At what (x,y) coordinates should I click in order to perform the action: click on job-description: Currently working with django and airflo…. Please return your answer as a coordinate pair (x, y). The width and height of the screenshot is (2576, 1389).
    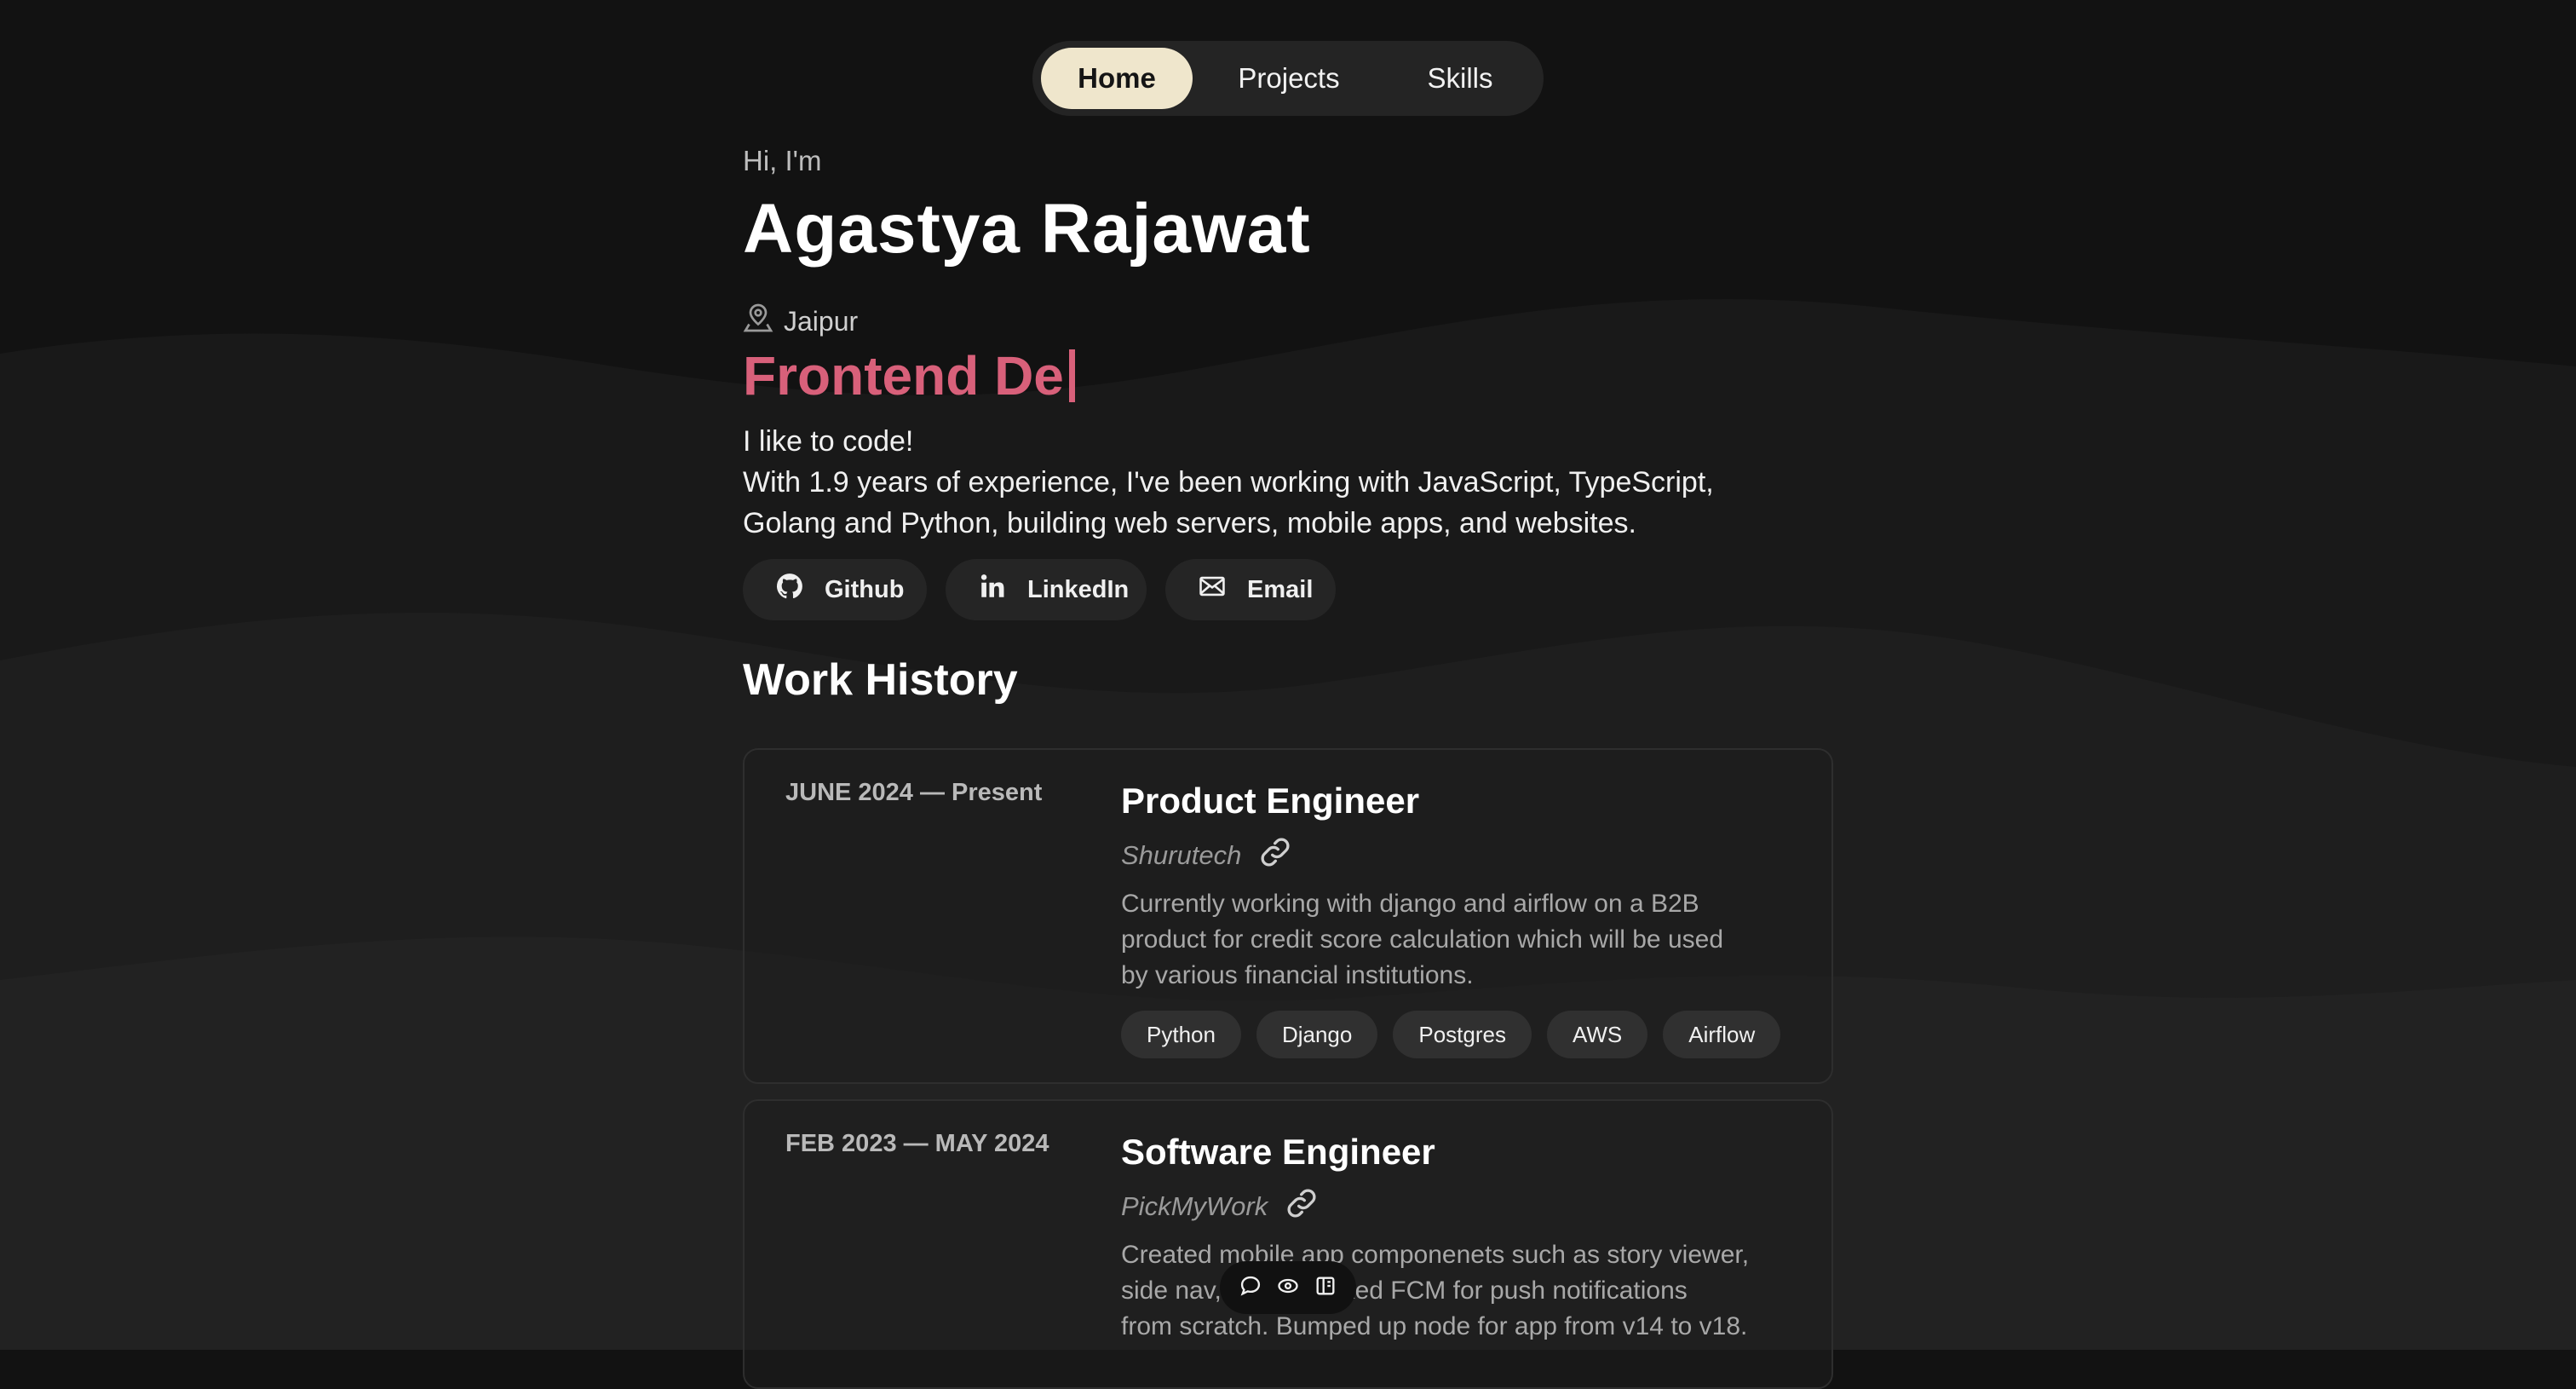
    Looking at the image, I should click on (1462, 940).